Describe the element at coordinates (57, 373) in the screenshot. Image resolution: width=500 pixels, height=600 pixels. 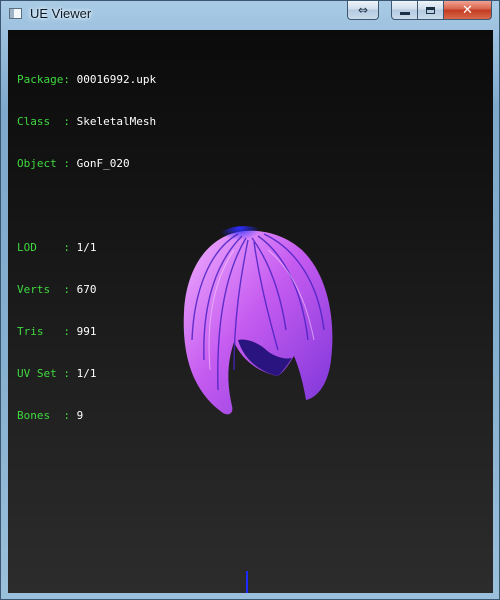
I see `info-row-uvset: UV Set : 1/1` at that location.